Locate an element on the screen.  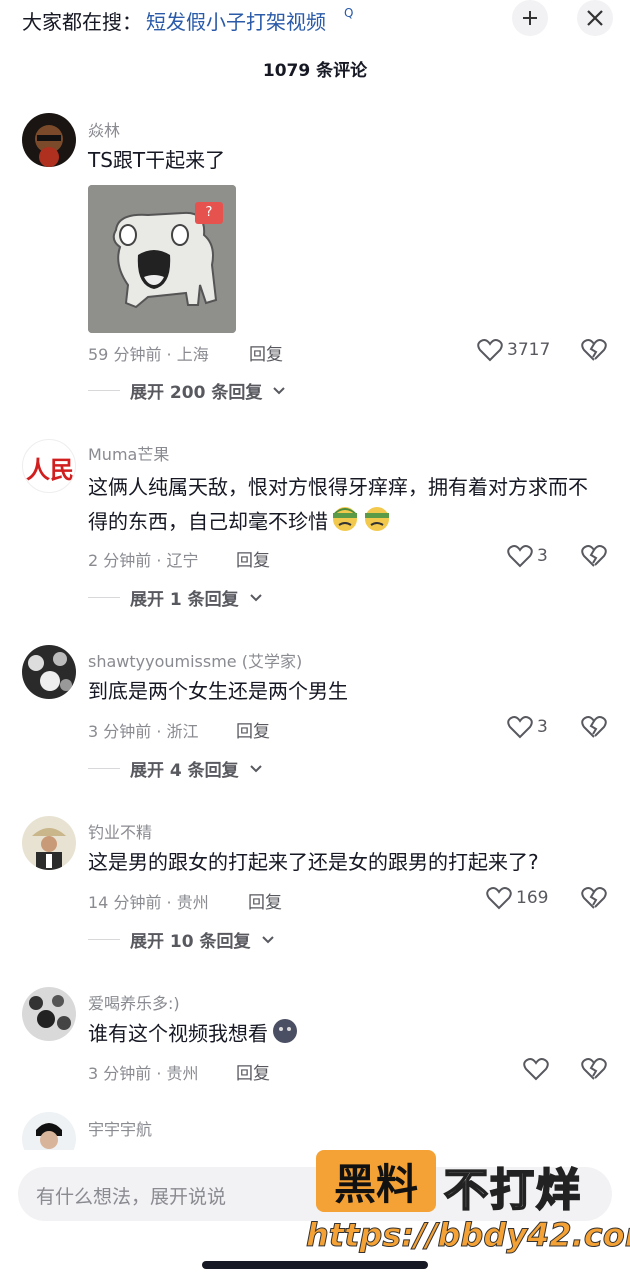
collapse-icon is located at coordinates (530, 18).